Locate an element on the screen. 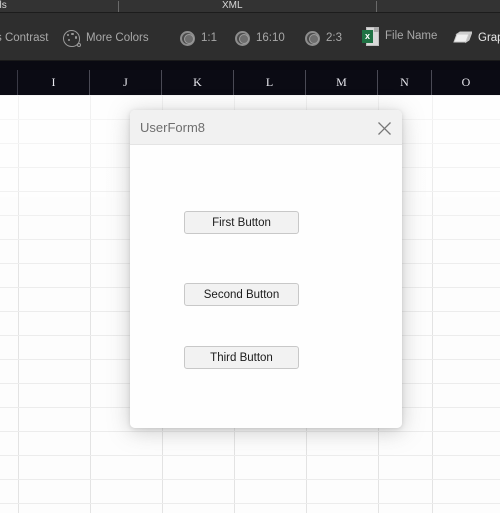  3d-box-icon is located at coordinates (462, 38).